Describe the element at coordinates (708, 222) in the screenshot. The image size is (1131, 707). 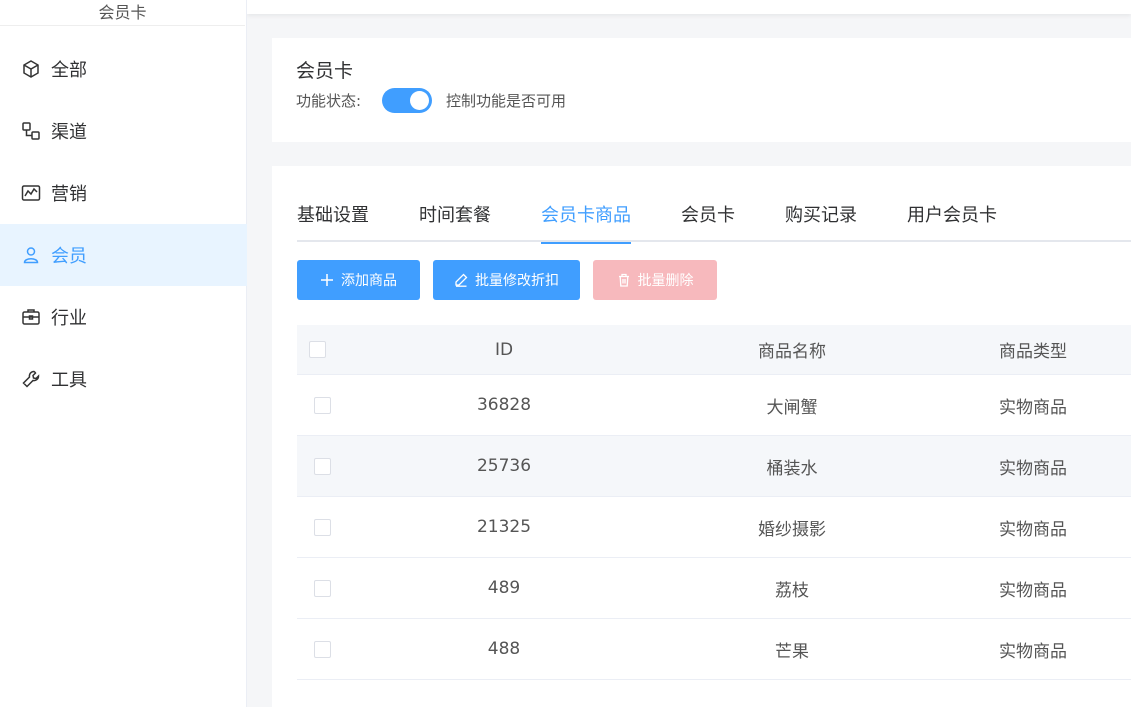
I see `tab-member-card: 会员卡` at that location.